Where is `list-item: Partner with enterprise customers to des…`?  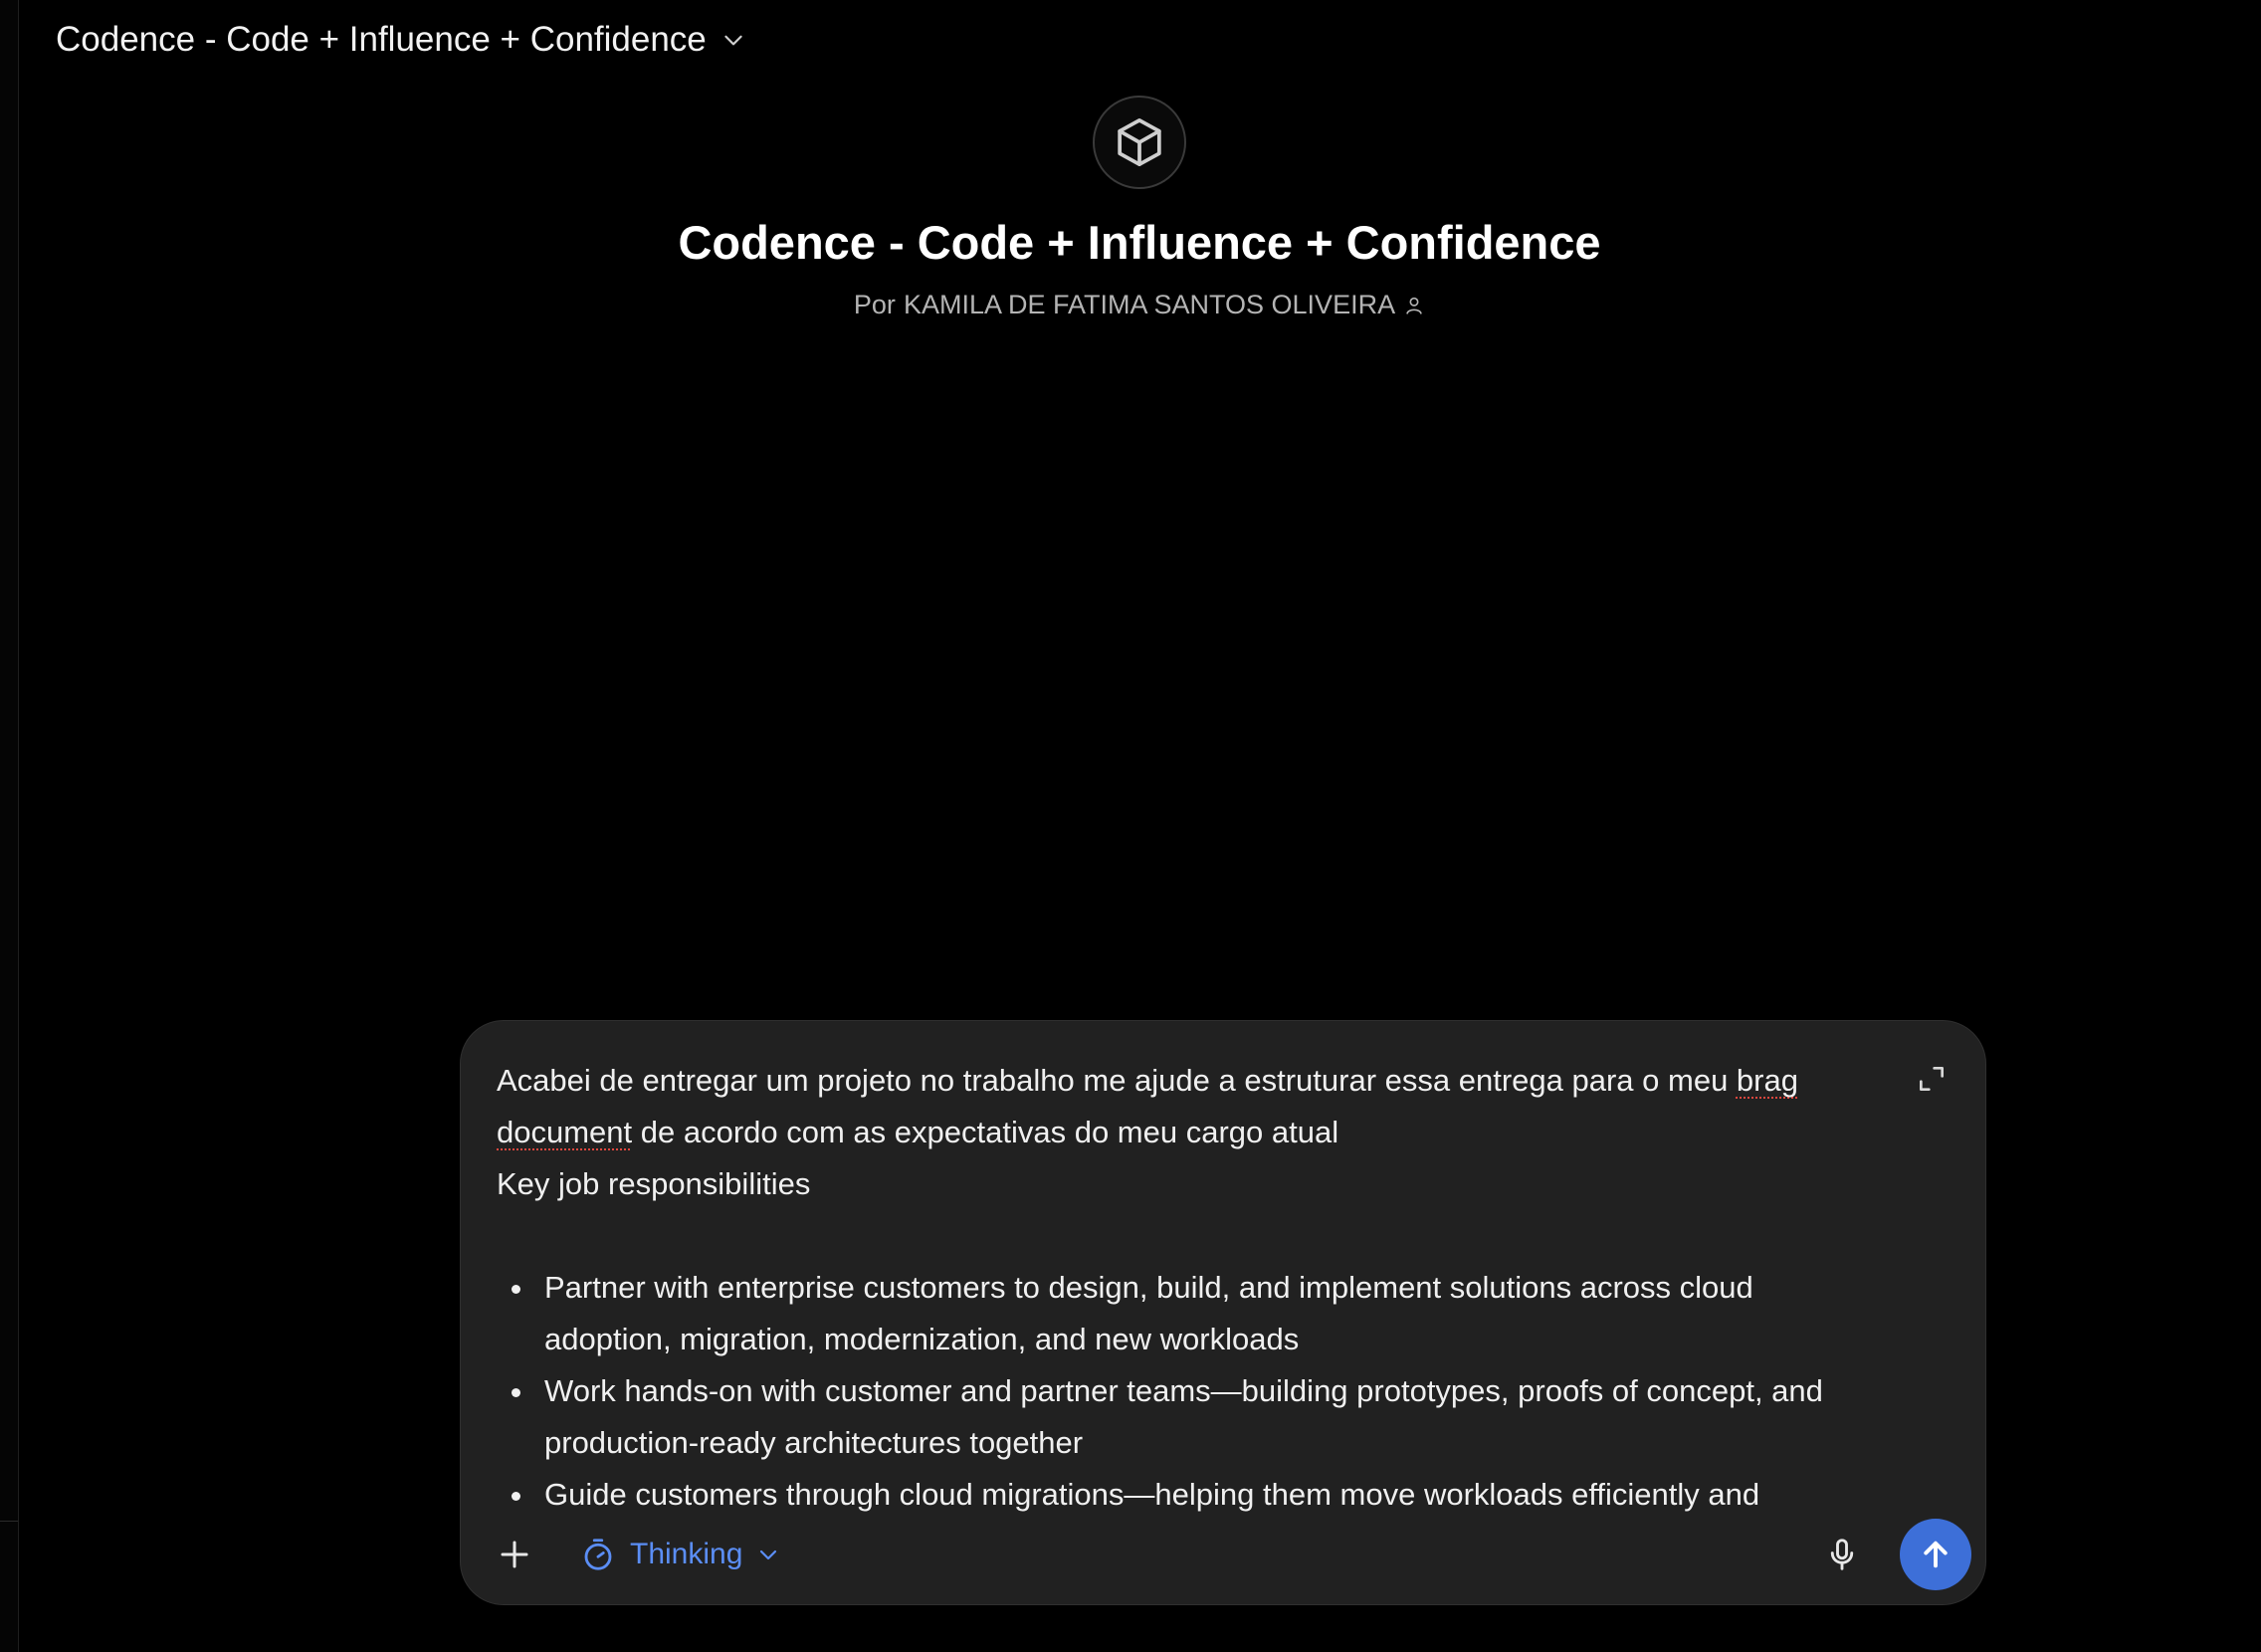 list-item: Partner with enterprise customers to des… is located at coordinates (1203, 1313).